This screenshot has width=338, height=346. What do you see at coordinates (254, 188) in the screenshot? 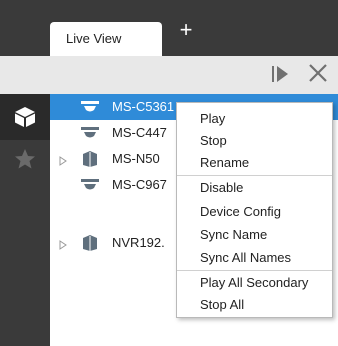
I see `menu-item-disable: Disable` at bounding box center [254, 188].